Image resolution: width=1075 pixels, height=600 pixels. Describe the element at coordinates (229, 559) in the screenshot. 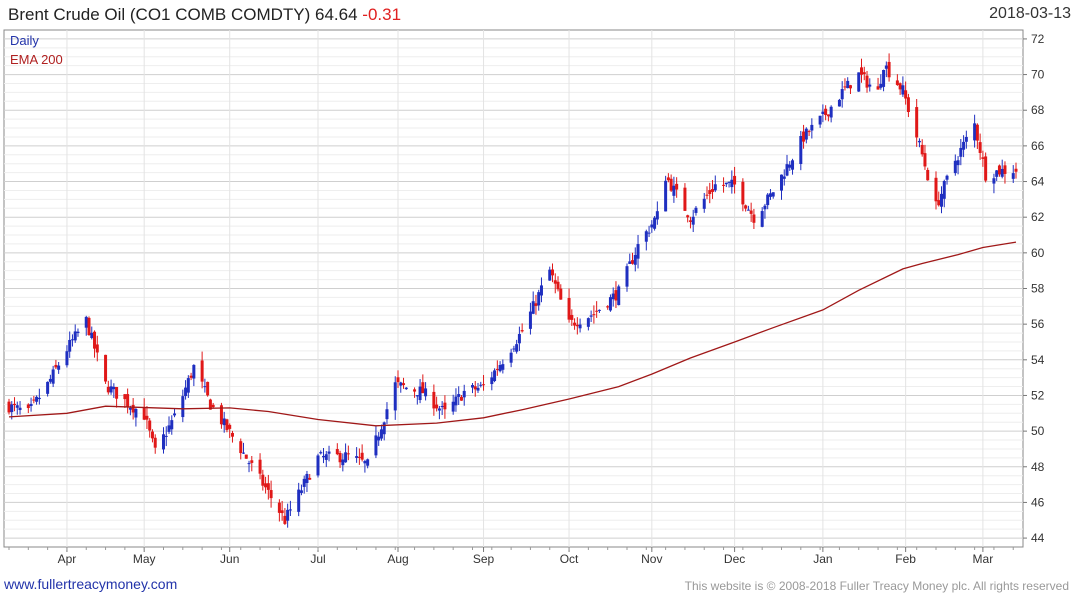

I see `x-tick-label: Jun` at that location.